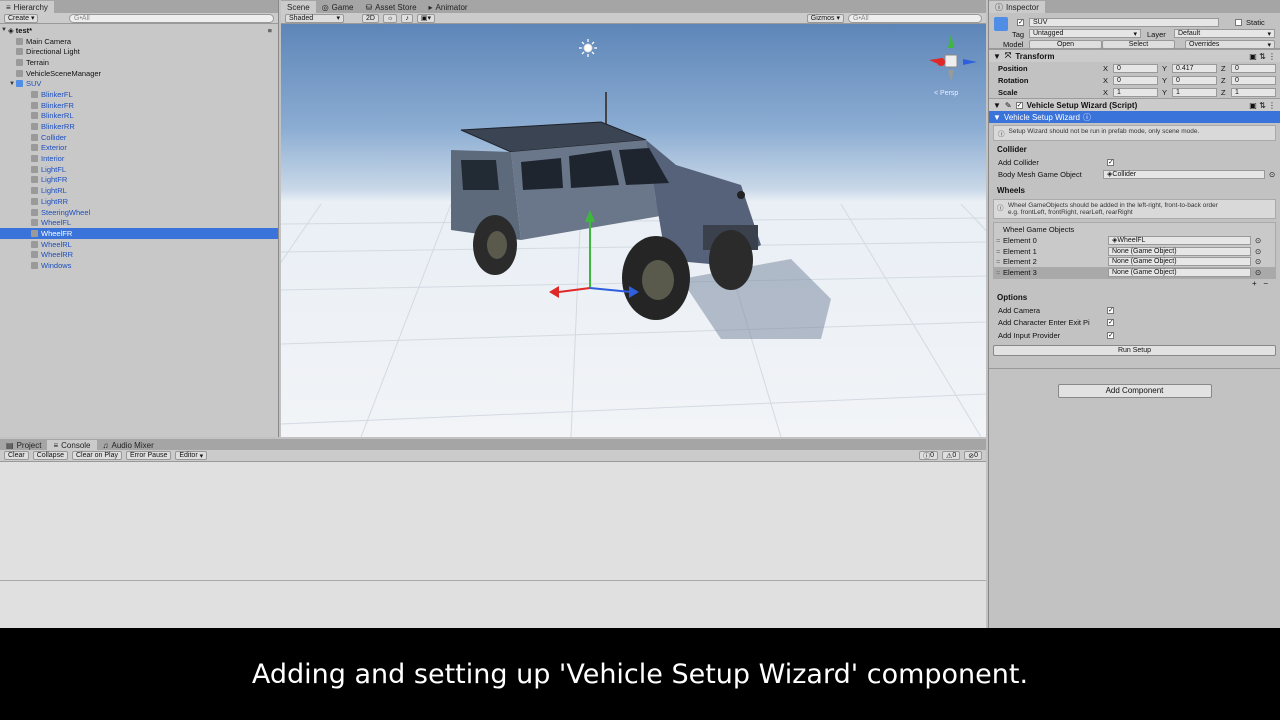  I want to click on hierarchy-child-item: LightFR, so click(139, 180).